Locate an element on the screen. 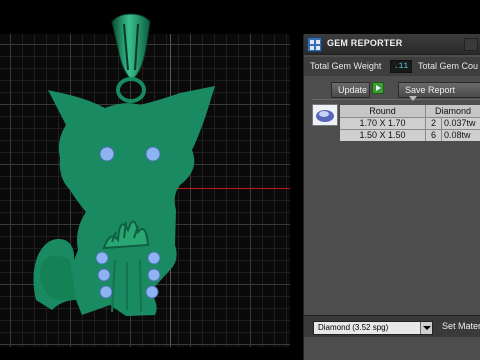 The height and width of the screenshot is (360, 480). material-selected-value: Diamond (3.52 spg) is located at coordinates (353, 327).